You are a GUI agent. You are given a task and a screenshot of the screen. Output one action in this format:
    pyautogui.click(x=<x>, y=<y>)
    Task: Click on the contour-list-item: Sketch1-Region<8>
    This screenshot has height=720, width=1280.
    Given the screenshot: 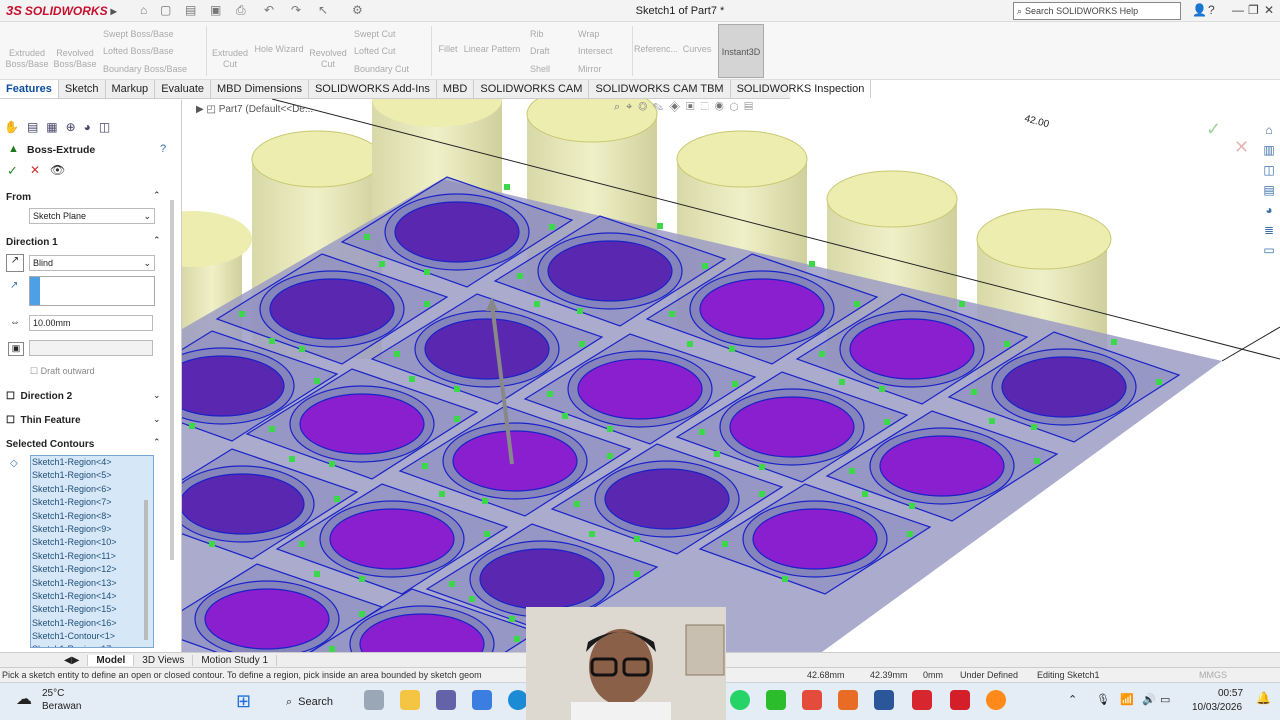 What is the action you would take?
    pyautogui.click(x=92, y=516)
    